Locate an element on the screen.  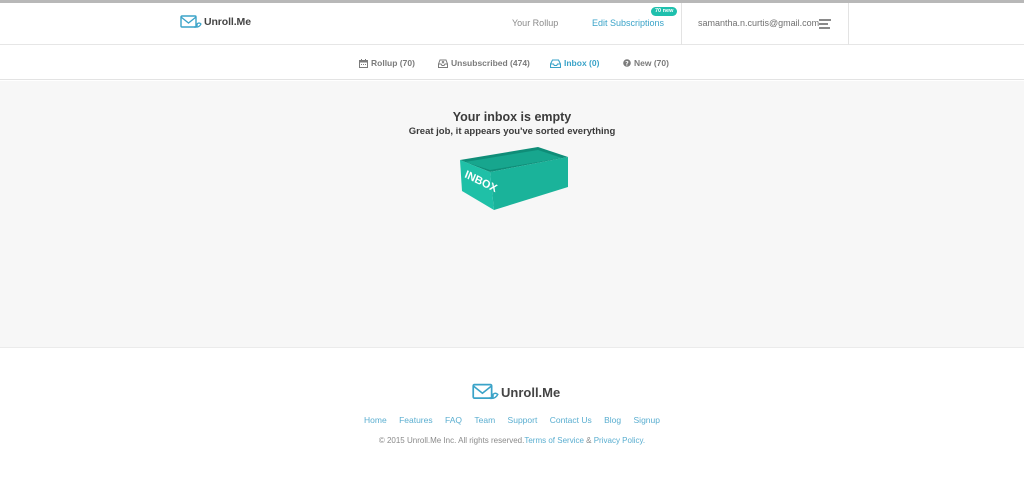
tab-rollup: Rollup (70) is located at coordinates (387, 63).